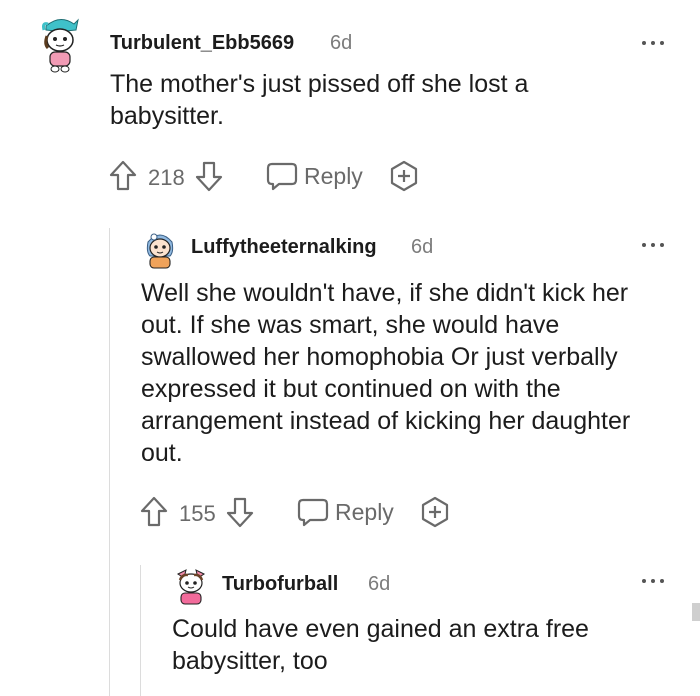 The width and height of the screenshot is (700, 696). I want to click on vote-count: 218, so click(166, 177).